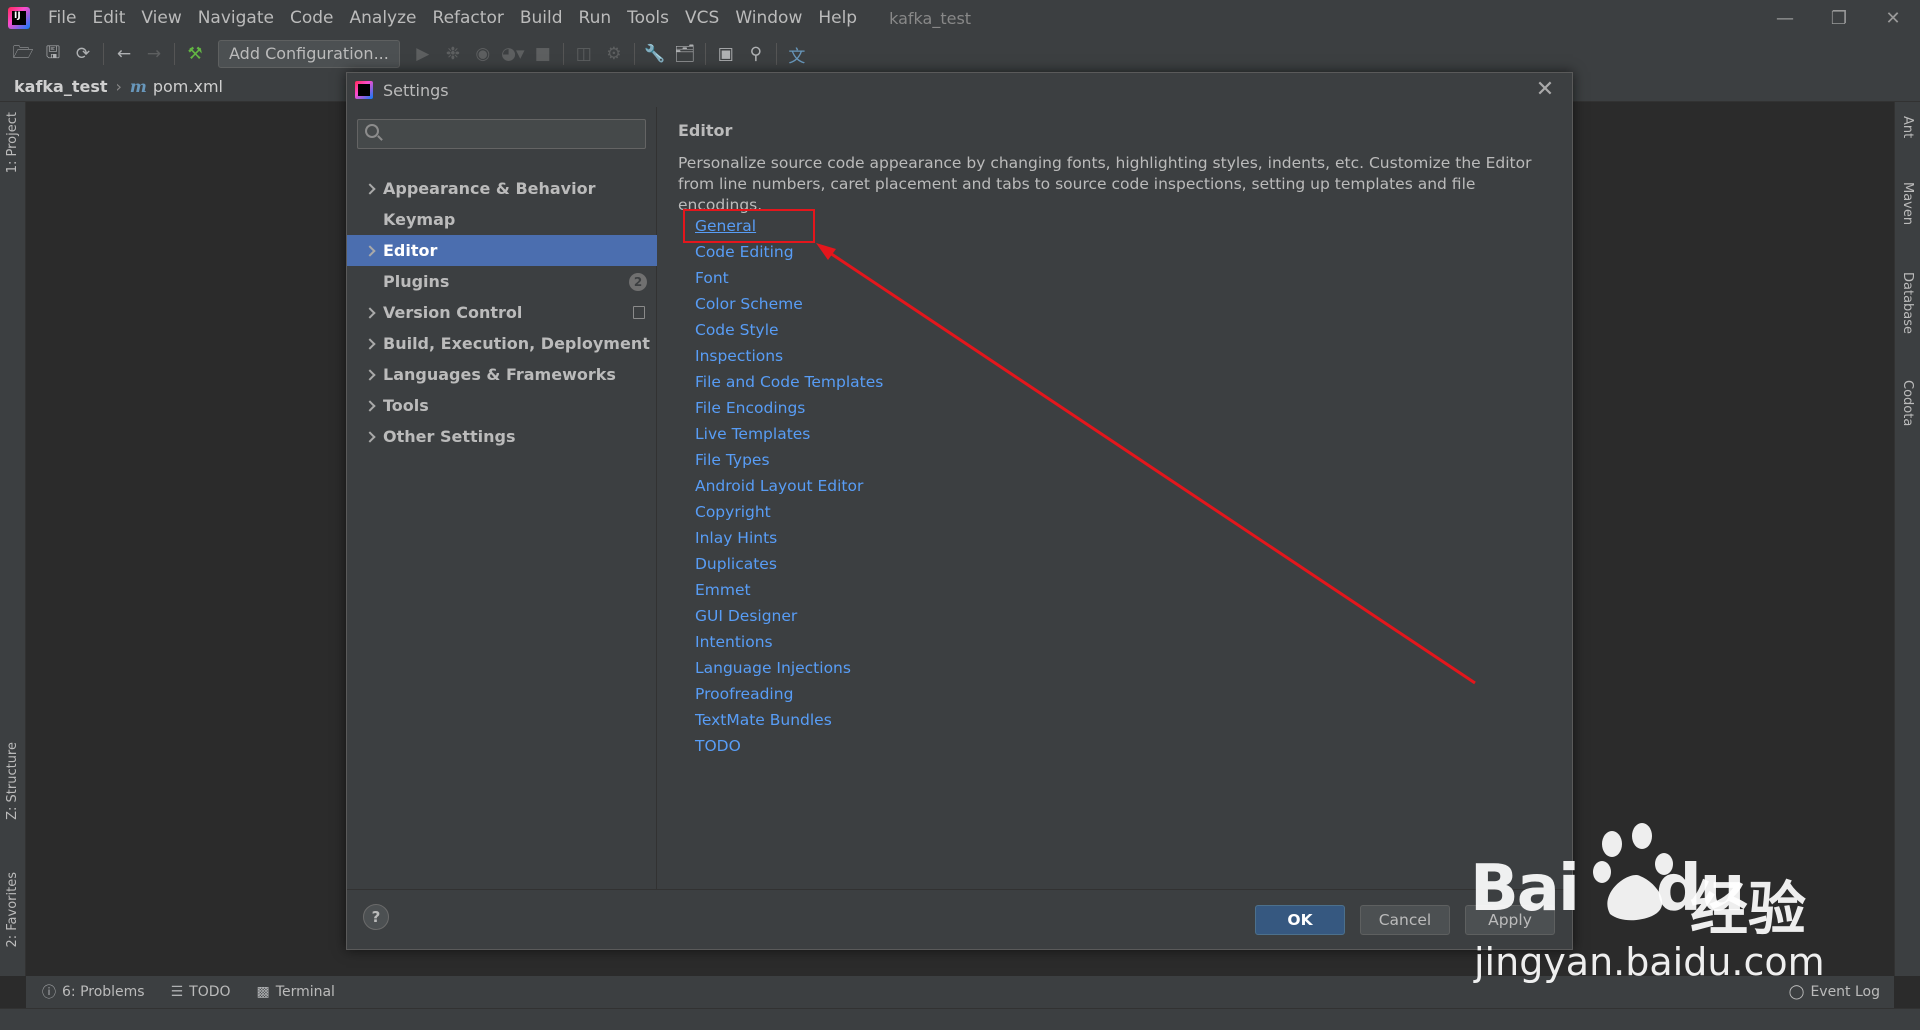 The height and width of the screenshot is (1030, 1920). What do you see at coordinates (12, 910) in the screenshot?
I see `favorites-tool-tab: 2: Favorites` at bounding box center [12, 910].